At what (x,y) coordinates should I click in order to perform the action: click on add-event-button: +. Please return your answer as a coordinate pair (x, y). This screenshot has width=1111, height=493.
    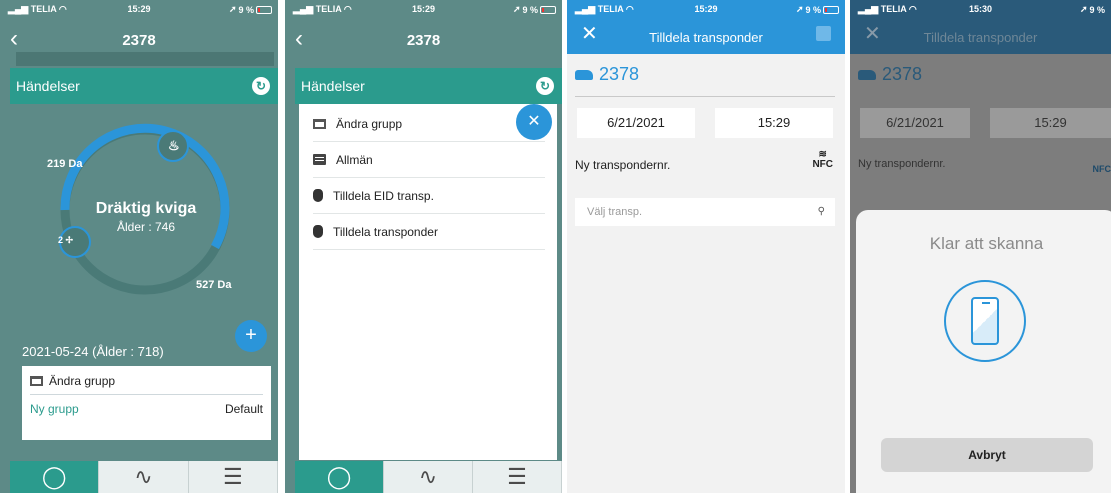
    Looking at the image, I should click on (251, 336).